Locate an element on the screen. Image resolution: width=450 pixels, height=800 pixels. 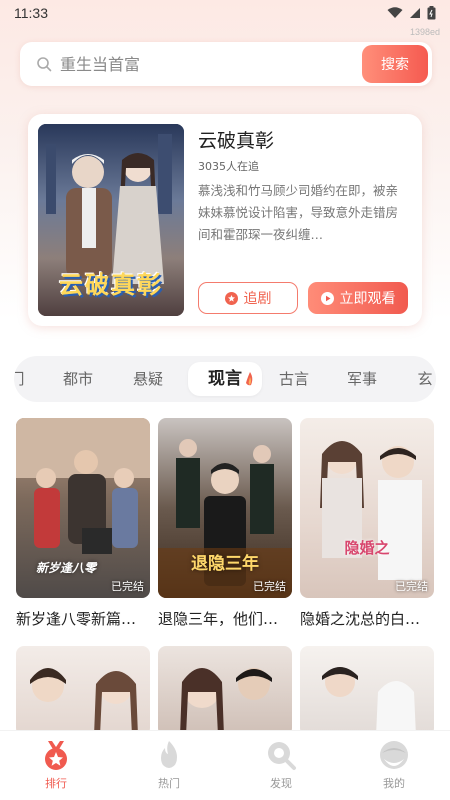
search-input is located at coordinates (200, 64).